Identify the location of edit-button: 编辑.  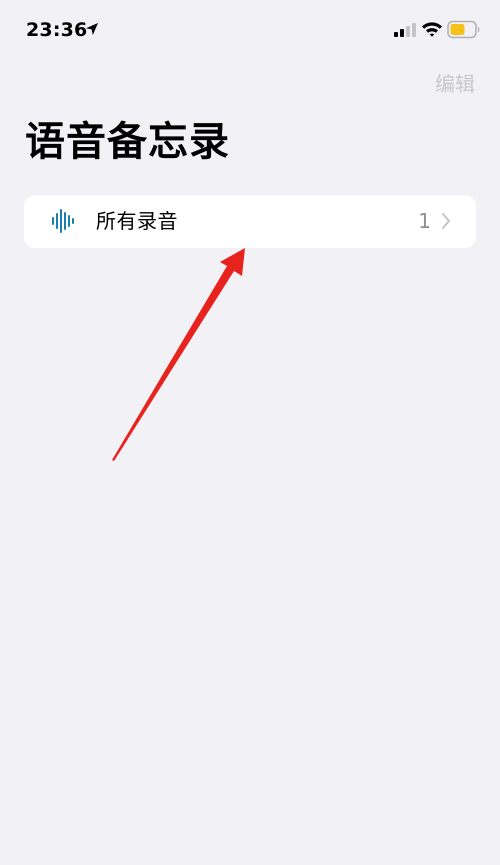
(455, 84).